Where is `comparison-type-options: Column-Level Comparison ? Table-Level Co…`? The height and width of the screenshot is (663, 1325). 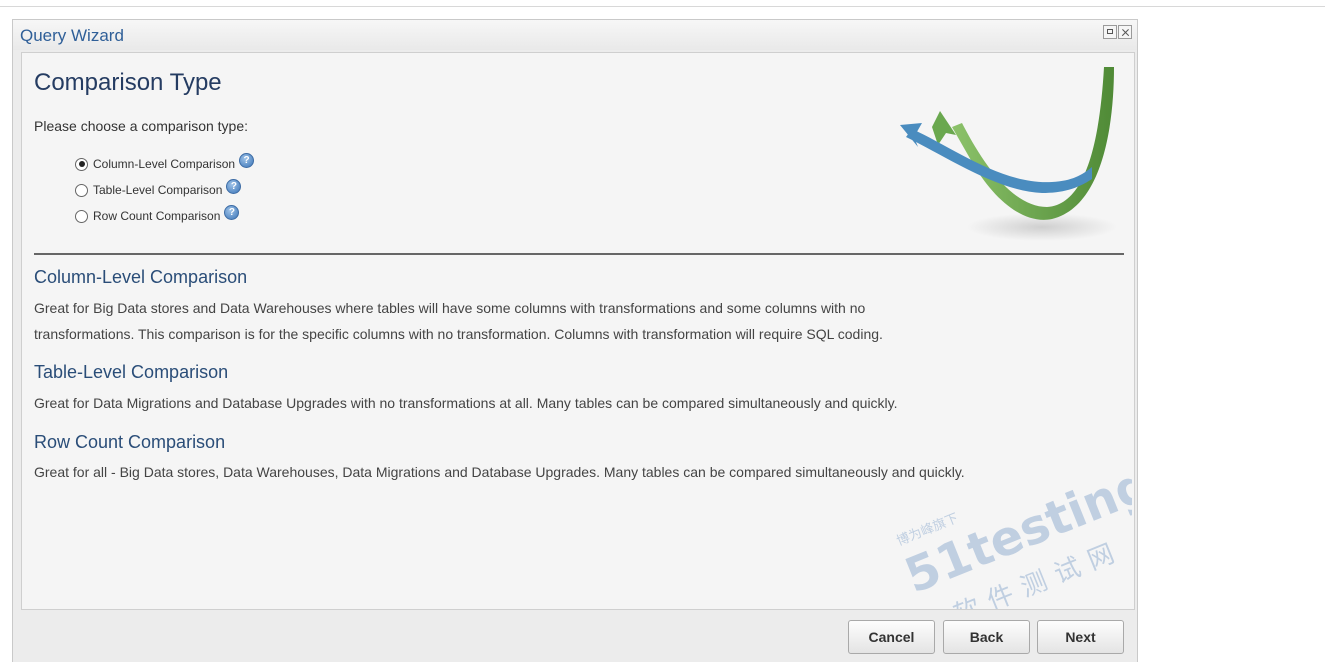 comparison-type-options: Column-Level Comparison ? Table-Level Co… is located at coordinates (165, 190).